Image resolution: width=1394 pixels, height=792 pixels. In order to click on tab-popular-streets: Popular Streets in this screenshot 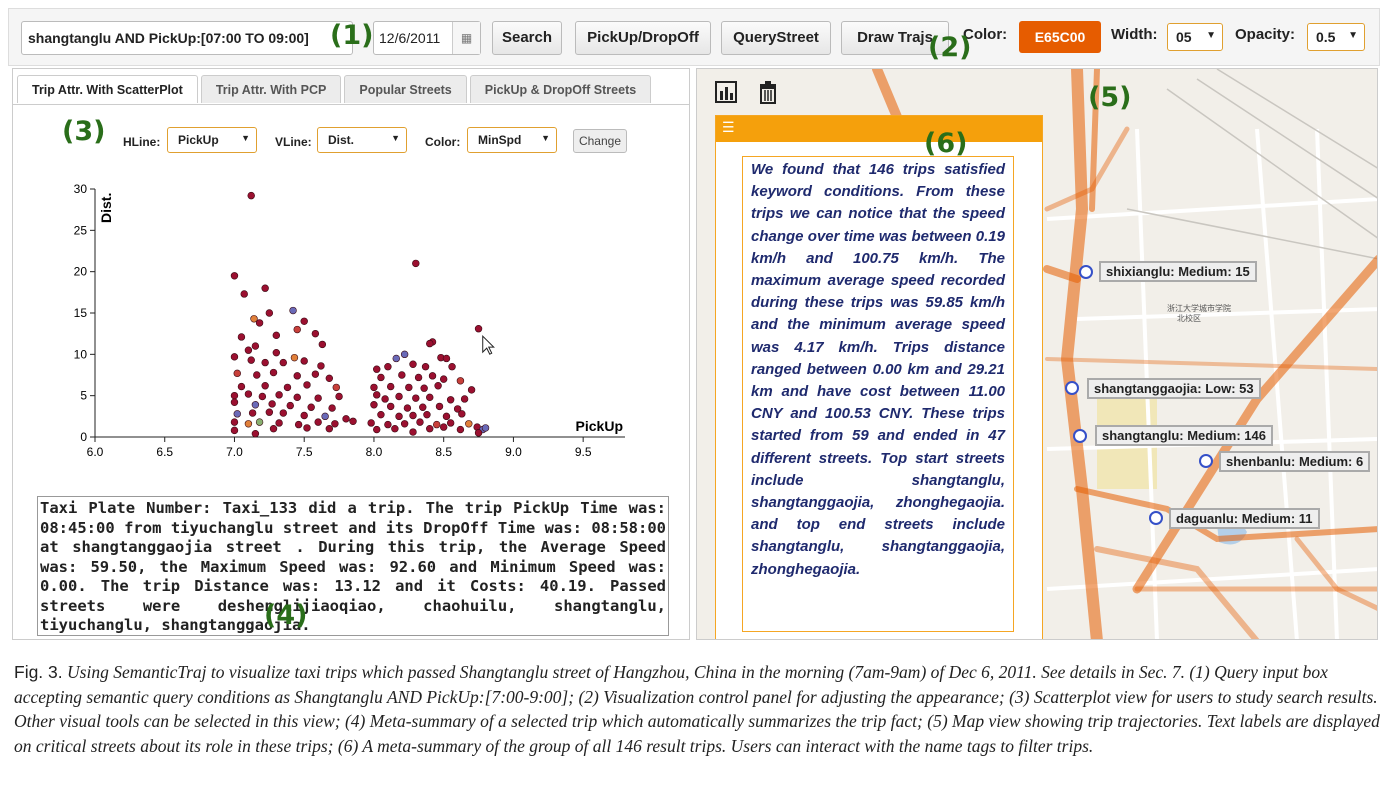, I will do `click(405, 89)`.